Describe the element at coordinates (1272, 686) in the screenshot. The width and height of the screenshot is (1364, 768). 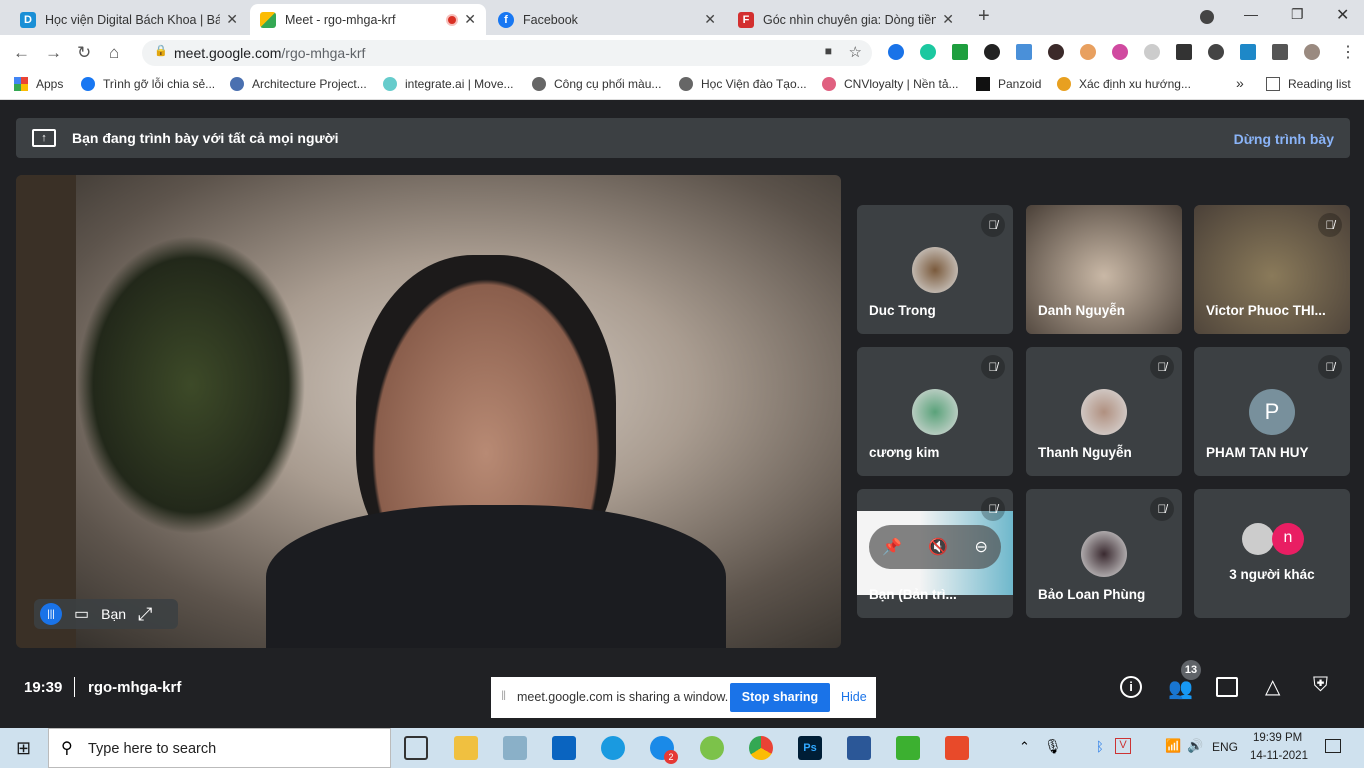
I see `activities-icon: △` at that location.